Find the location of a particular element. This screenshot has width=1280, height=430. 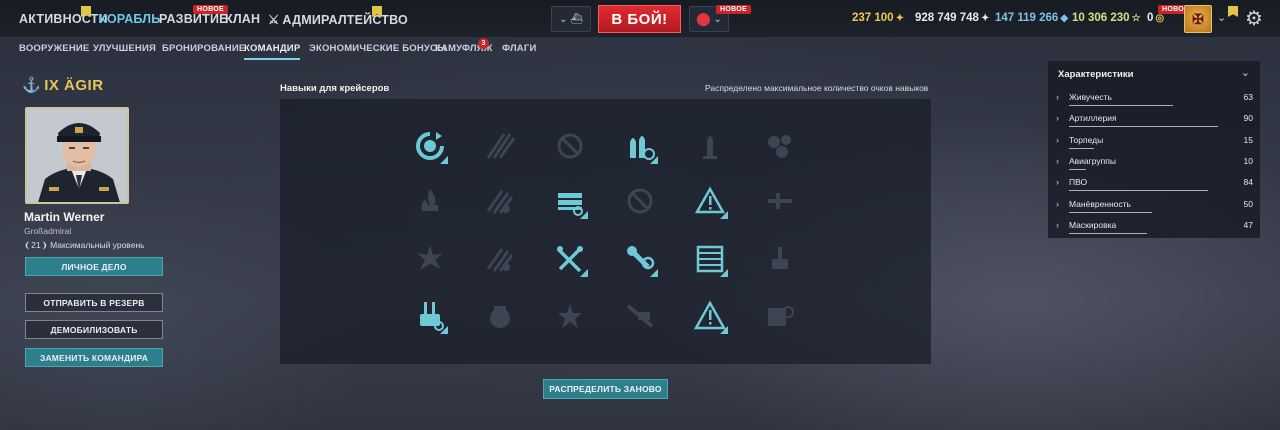

characteristic-label: Торпеды is located at coordinates (1086, 139).